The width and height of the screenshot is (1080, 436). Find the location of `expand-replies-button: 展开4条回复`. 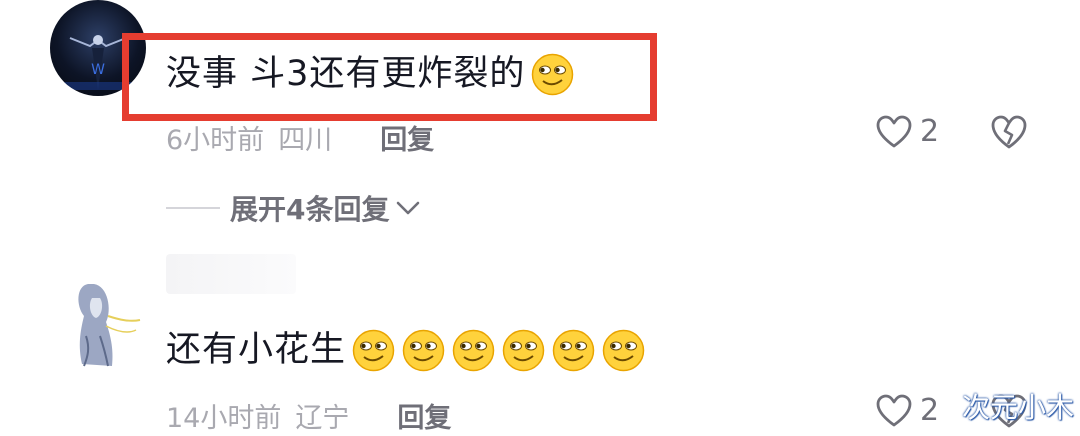

expand-replies-button: 展开4条回复 is located at coordinates (293, 208).